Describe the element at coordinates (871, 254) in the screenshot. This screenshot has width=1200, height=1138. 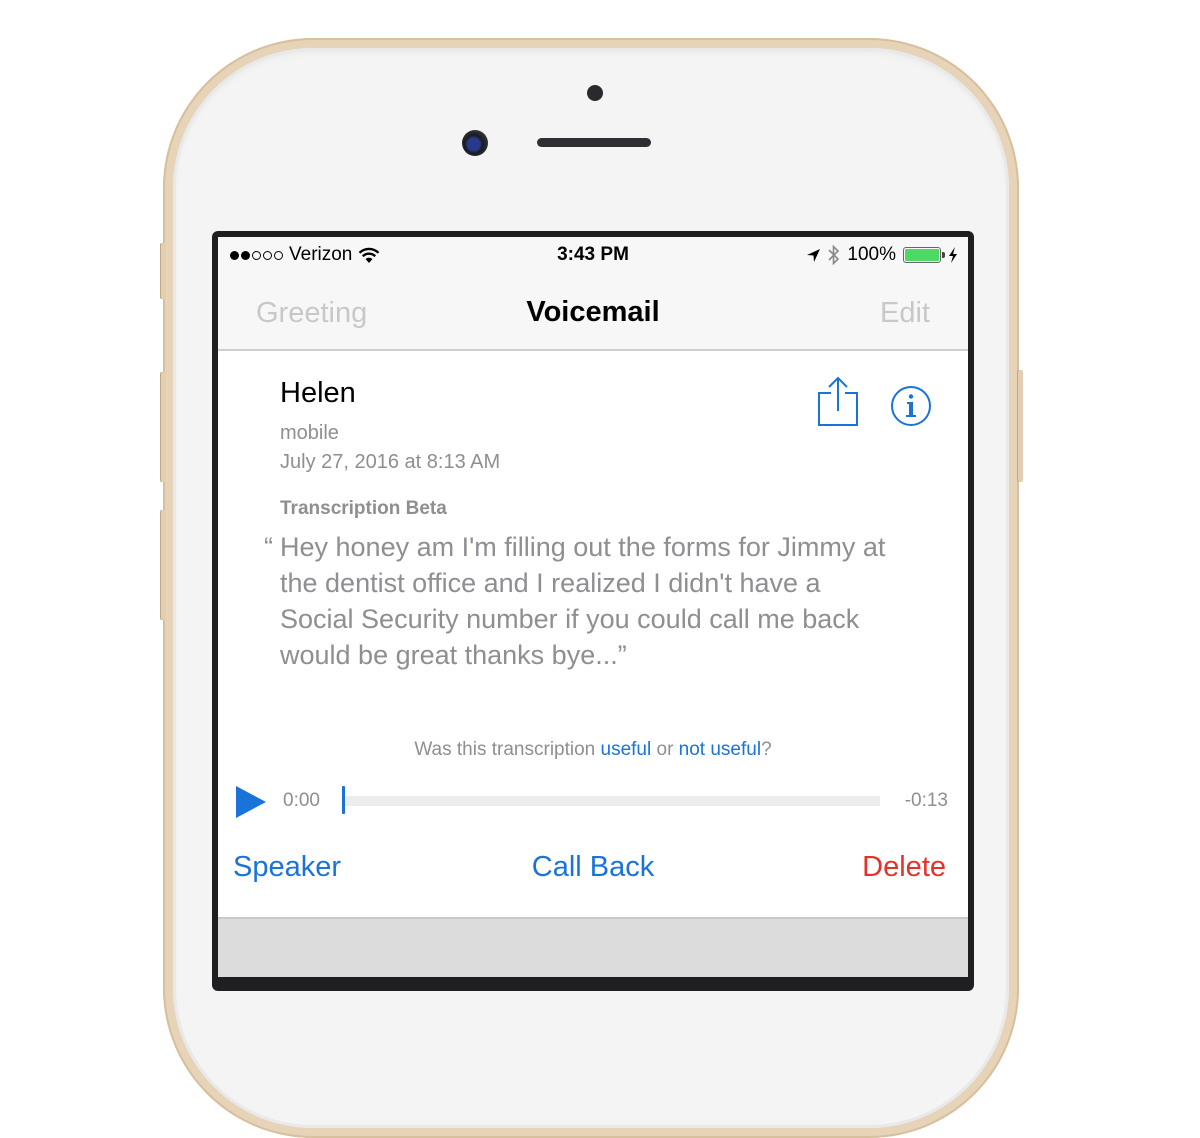
I see `battery-percent: 100%` at that location.